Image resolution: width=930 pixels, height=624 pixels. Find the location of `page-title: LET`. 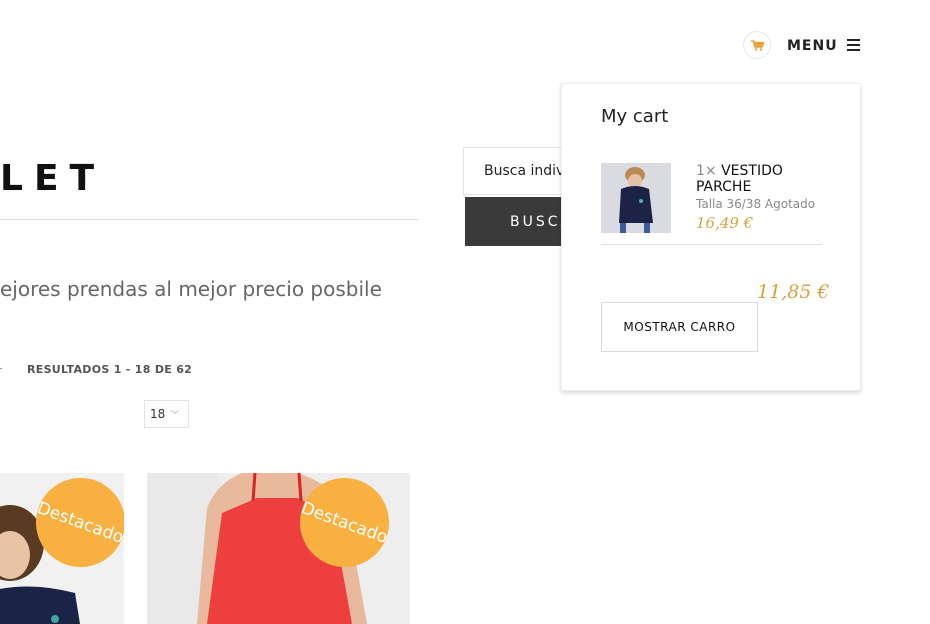

page-title: LET is located at coordinates (53, 178).